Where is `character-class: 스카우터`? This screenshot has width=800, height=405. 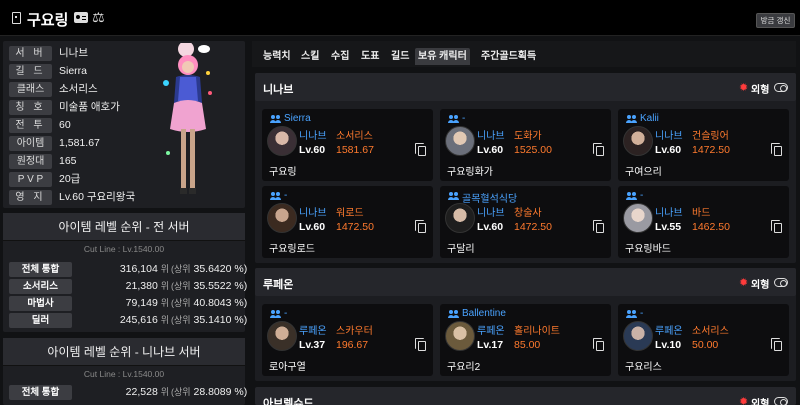
character-class: 스카우터 is located at coordinates (354, 331).